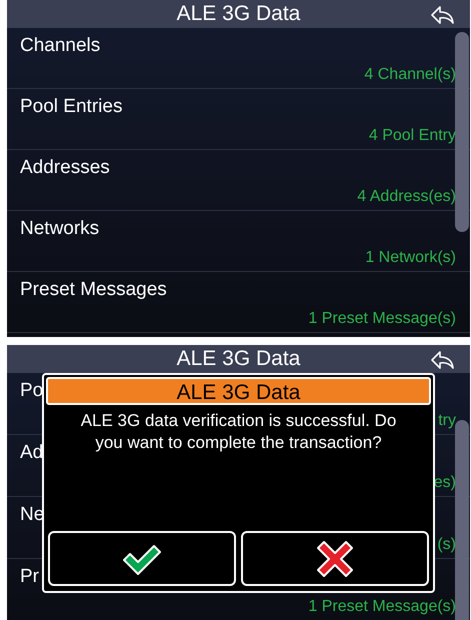  I want to click on item-value: 1 Network(s), so click(410, 258).